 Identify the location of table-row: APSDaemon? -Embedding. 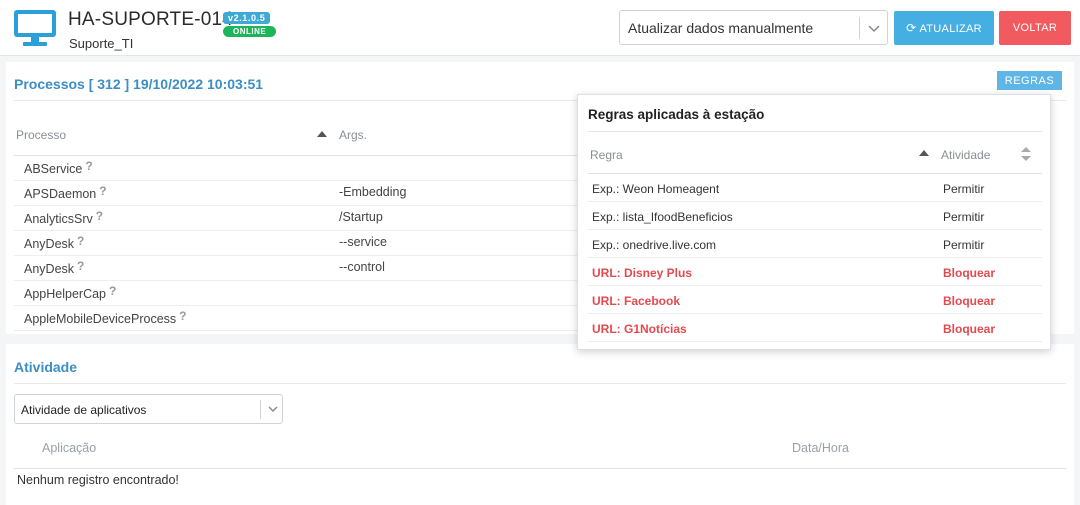
(301, 193).